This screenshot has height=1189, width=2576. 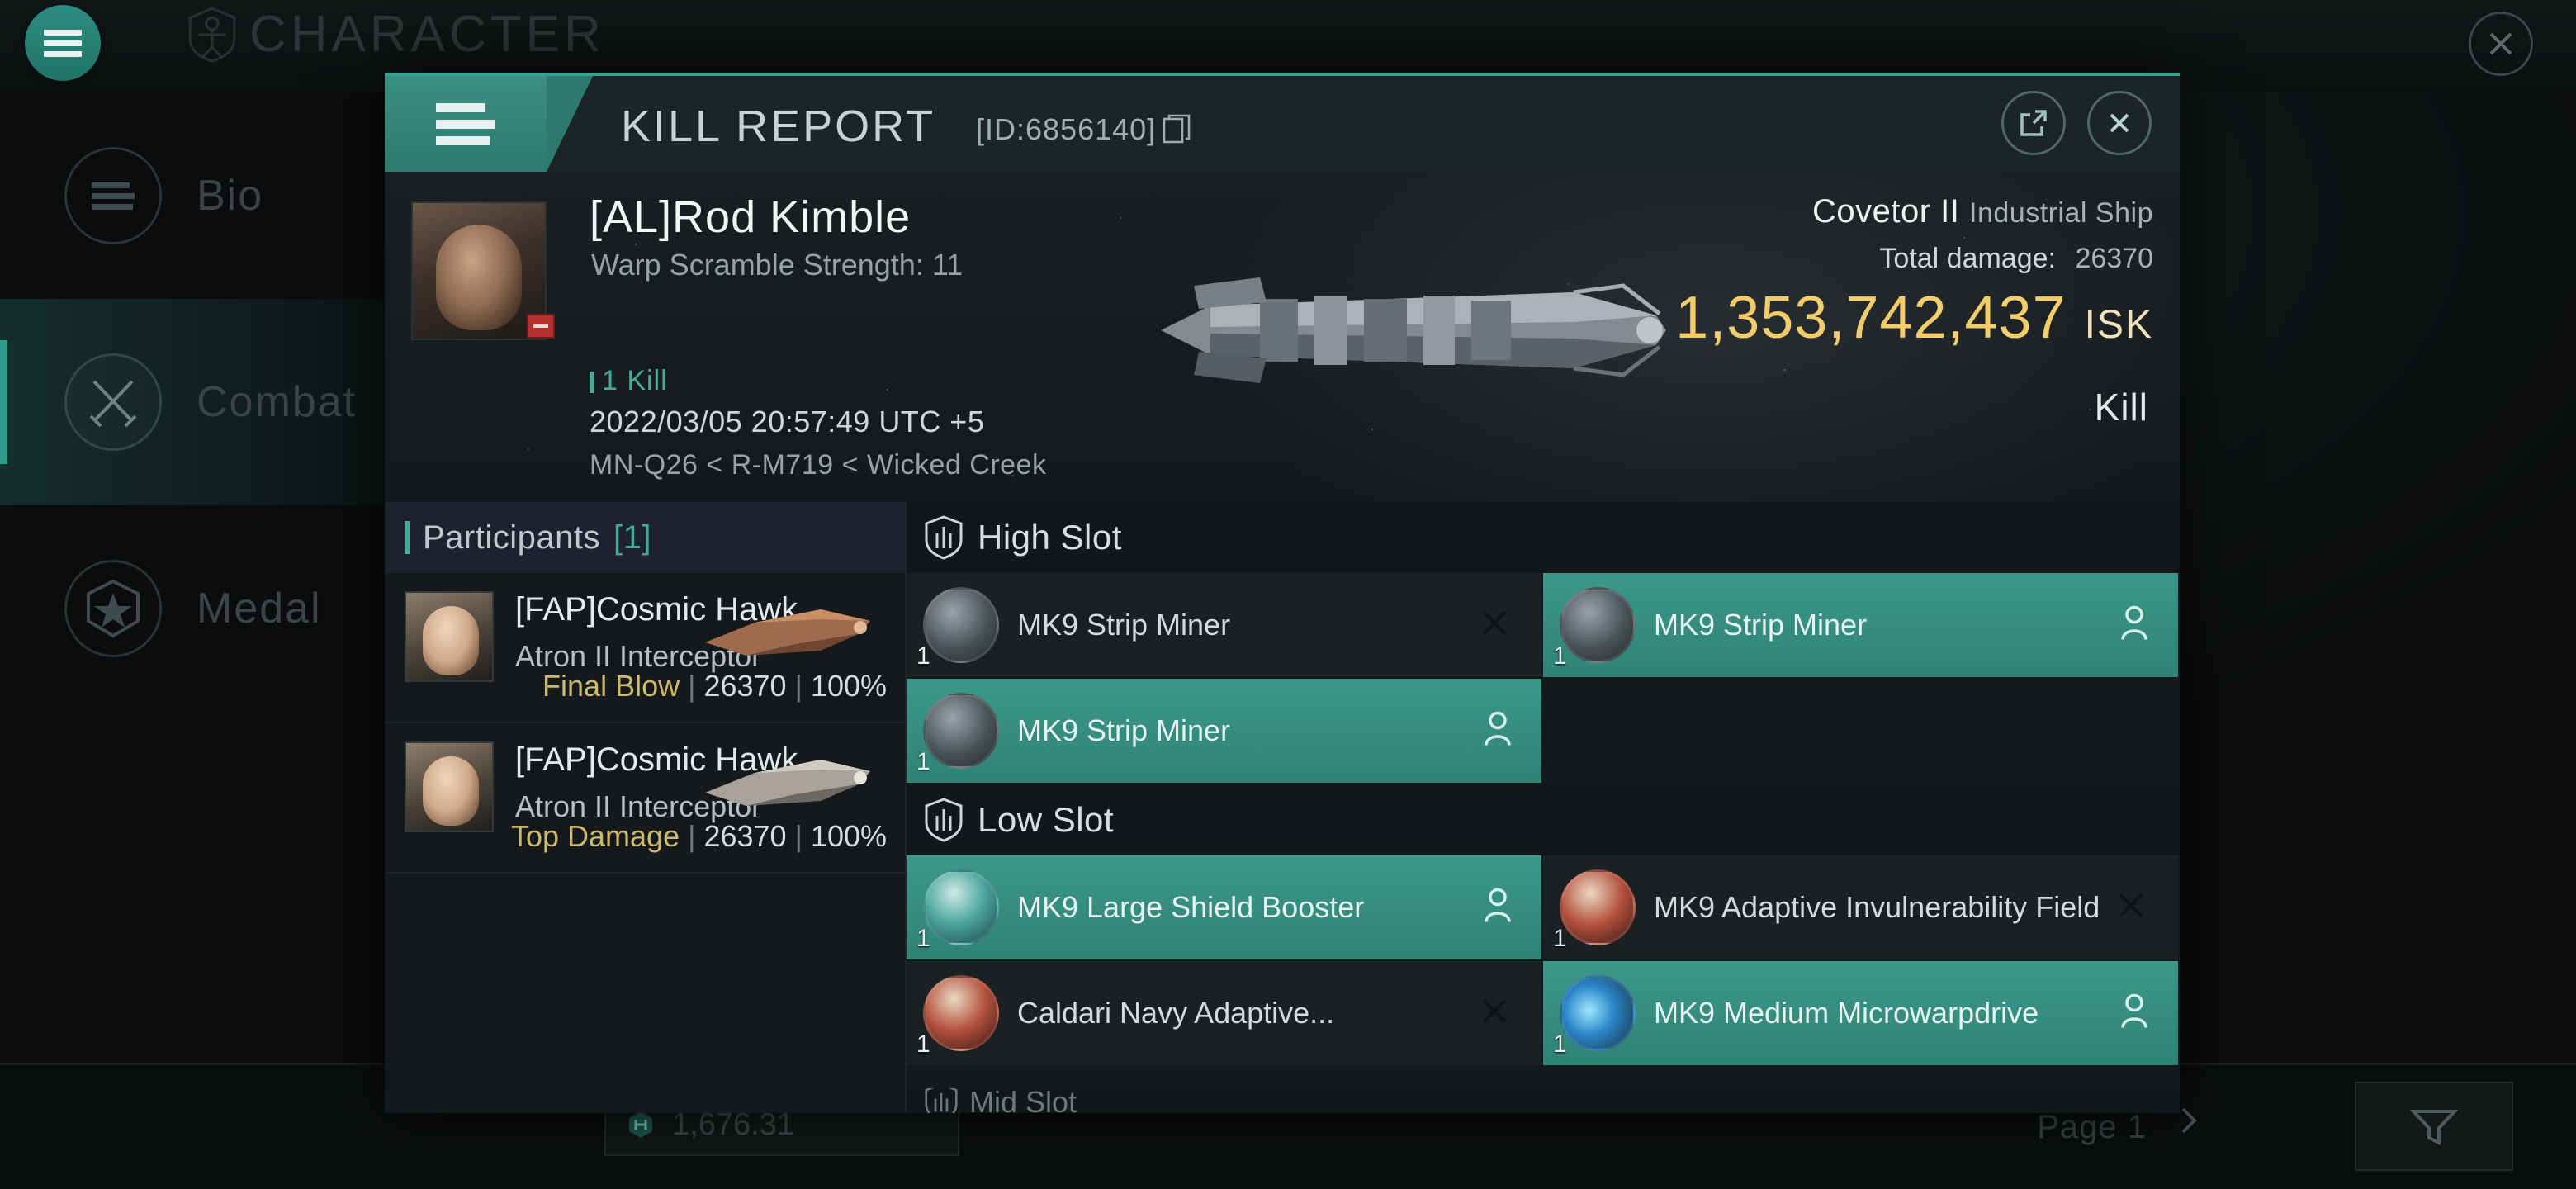 What do you see at coordinates (745, 686) in the screenshot?
I see `participant-damage: 26370` at bounding box center [745, 686].